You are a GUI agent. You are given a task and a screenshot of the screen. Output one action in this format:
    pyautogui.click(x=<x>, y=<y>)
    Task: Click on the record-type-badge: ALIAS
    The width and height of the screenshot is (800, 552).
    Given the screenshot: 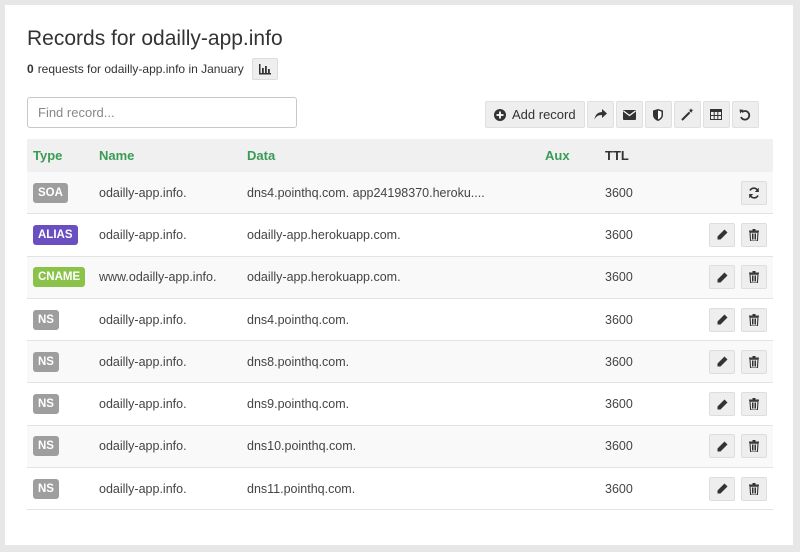 What is the action you would take?
    pyautogui.click(x=55, y=234)
    